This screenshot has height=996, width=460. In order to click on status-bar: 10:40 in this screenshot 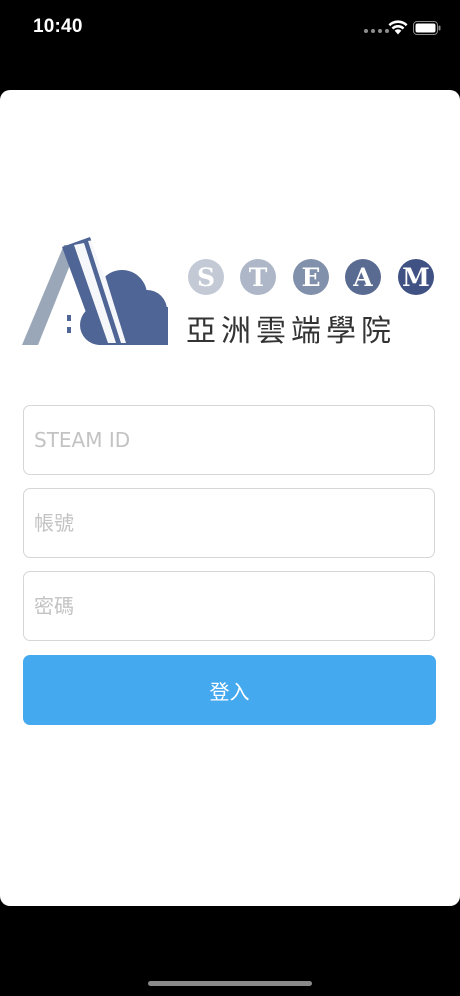, I will do `click(230, 28)`.